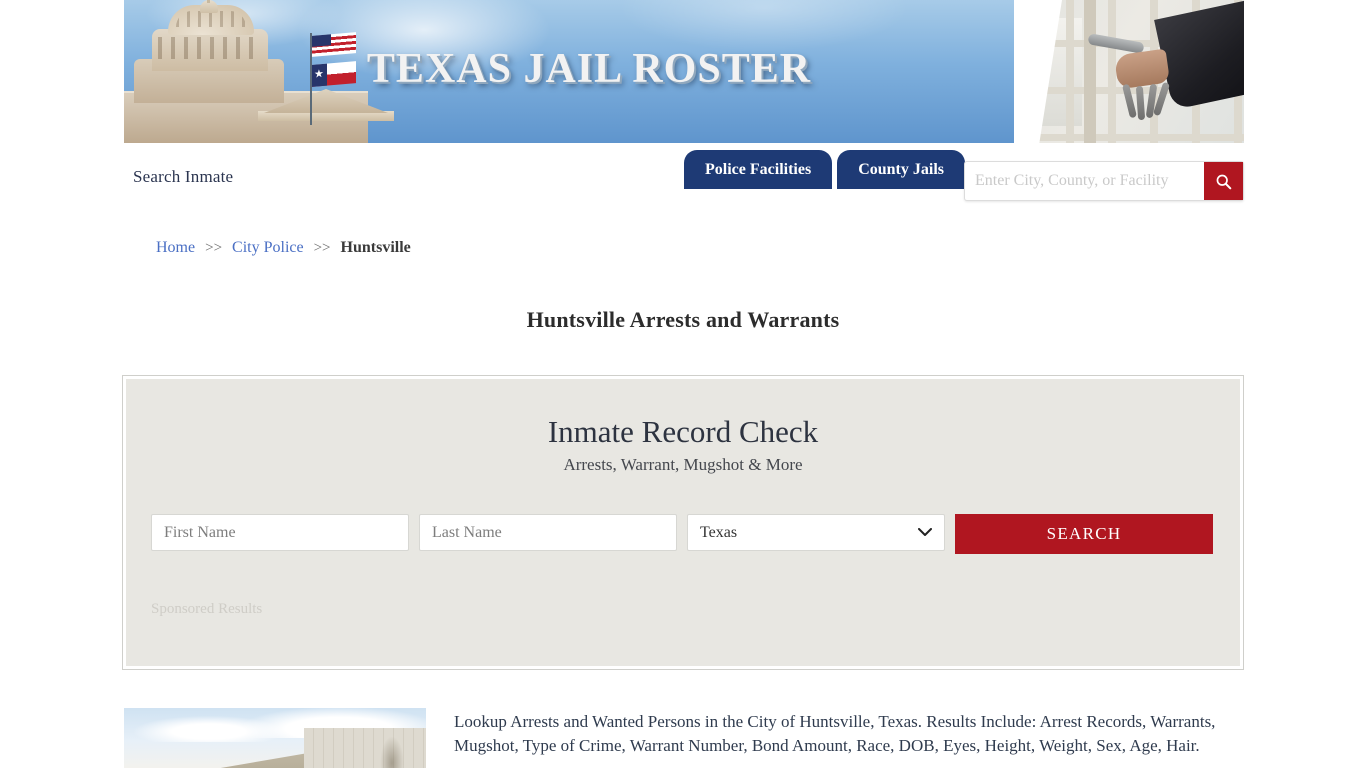  Describe the element at coordinates (548, 532) in the screenshot. I see `last-name-input` at that location.